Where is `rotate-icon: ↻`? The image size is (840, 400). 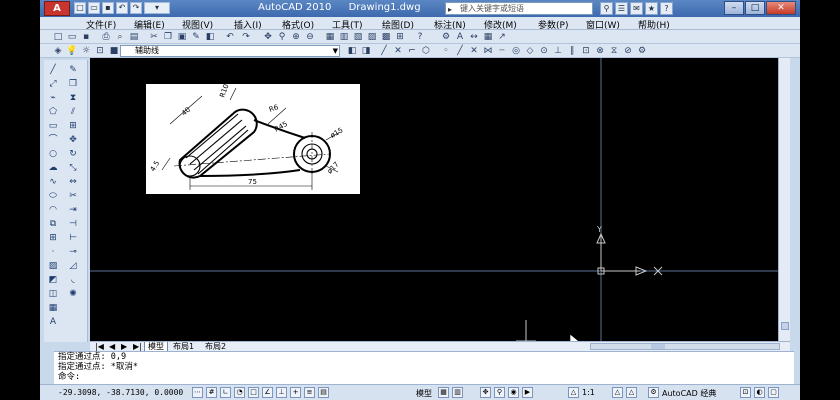
rotate-icon: ↻ is located at coordinates (73, 154).